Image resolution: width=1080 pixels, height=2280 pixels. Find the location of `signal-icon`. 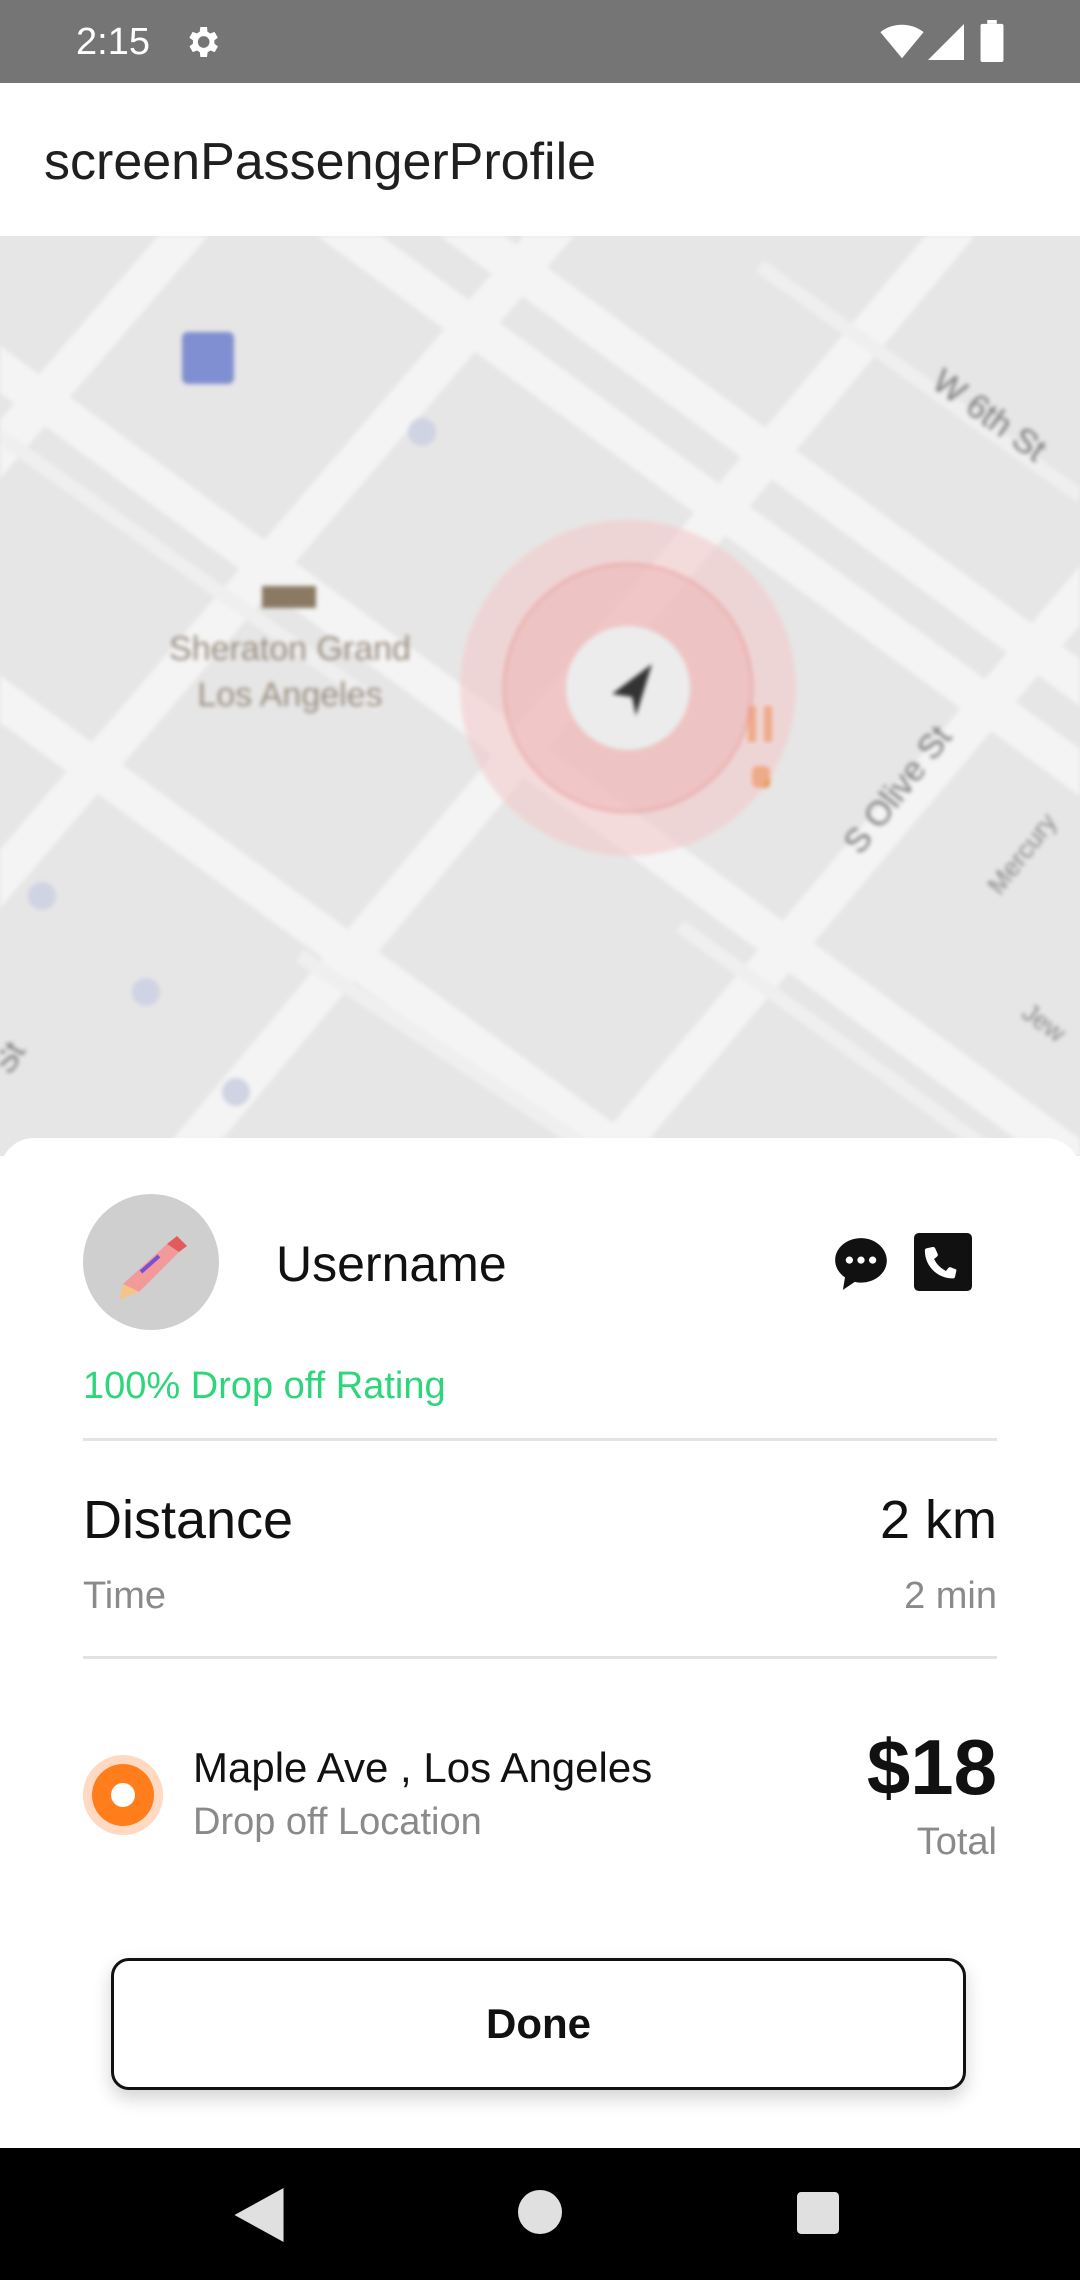

signal-icon is located at coordinates (946, 42).